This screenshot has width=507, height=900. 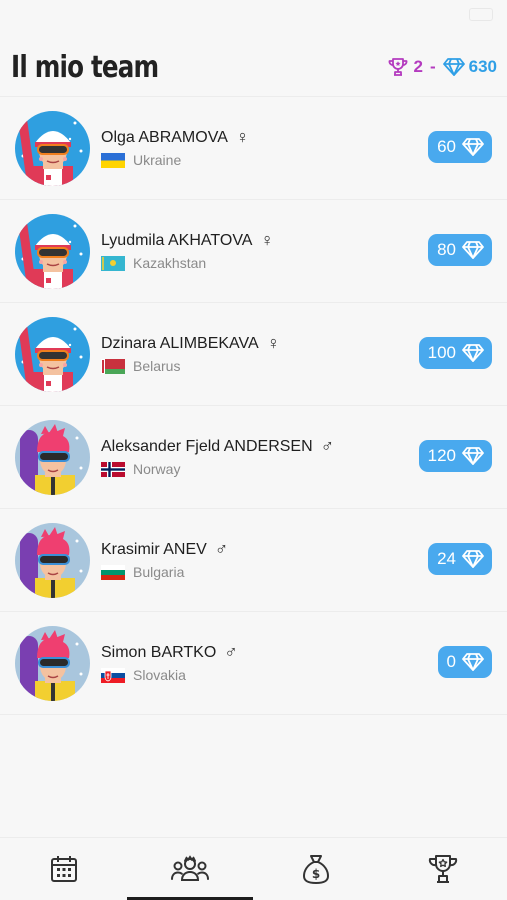 I want to click on team-icon, so click(x=190, y=868).